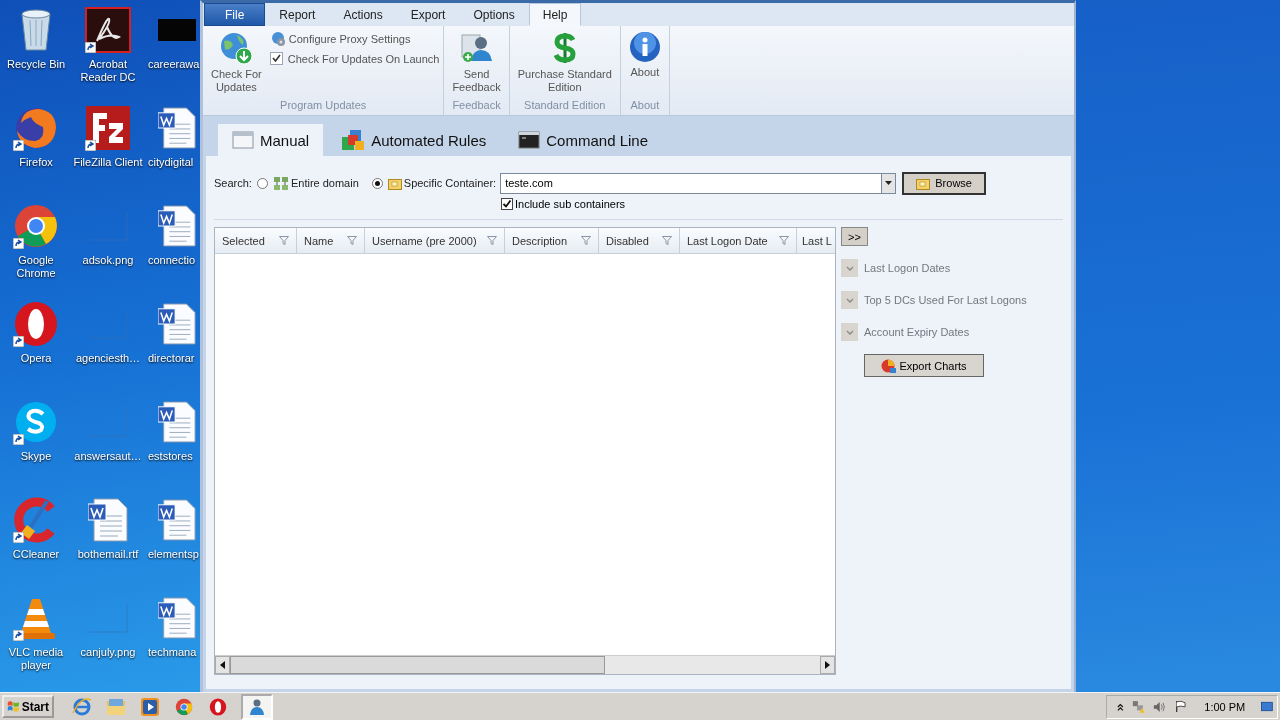 The width and height of the screenshot is (1280, 720). What do you see at coordinates (36, 267) in the screenshot?
I see `desktop-icon-label: Google Chrome` at bounding box center [36, 267].